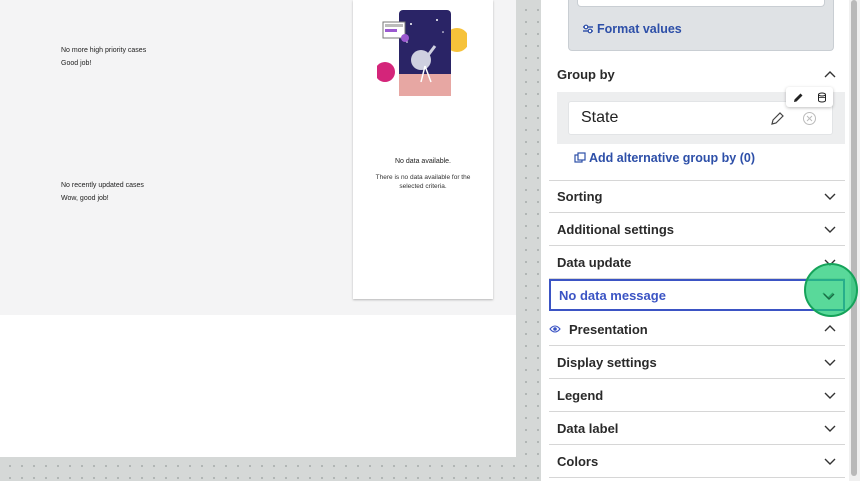 The height and width of the screenshot is (481, 860). What do you see at coordinates (798, 97) in the screenshot?
I see `edit-icon` at bounding box center [798, 97].